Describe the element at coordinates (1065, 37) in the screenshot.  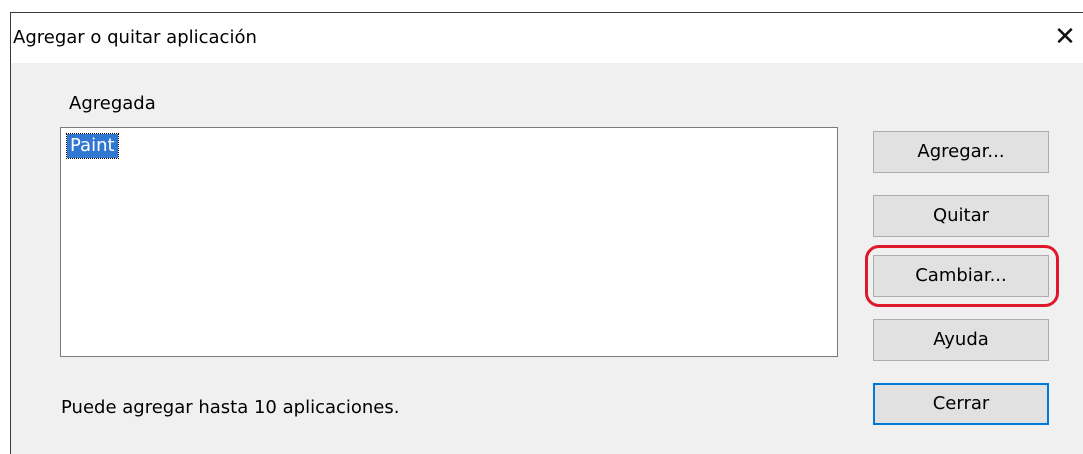
I see `close-icon: ✕` at that location.